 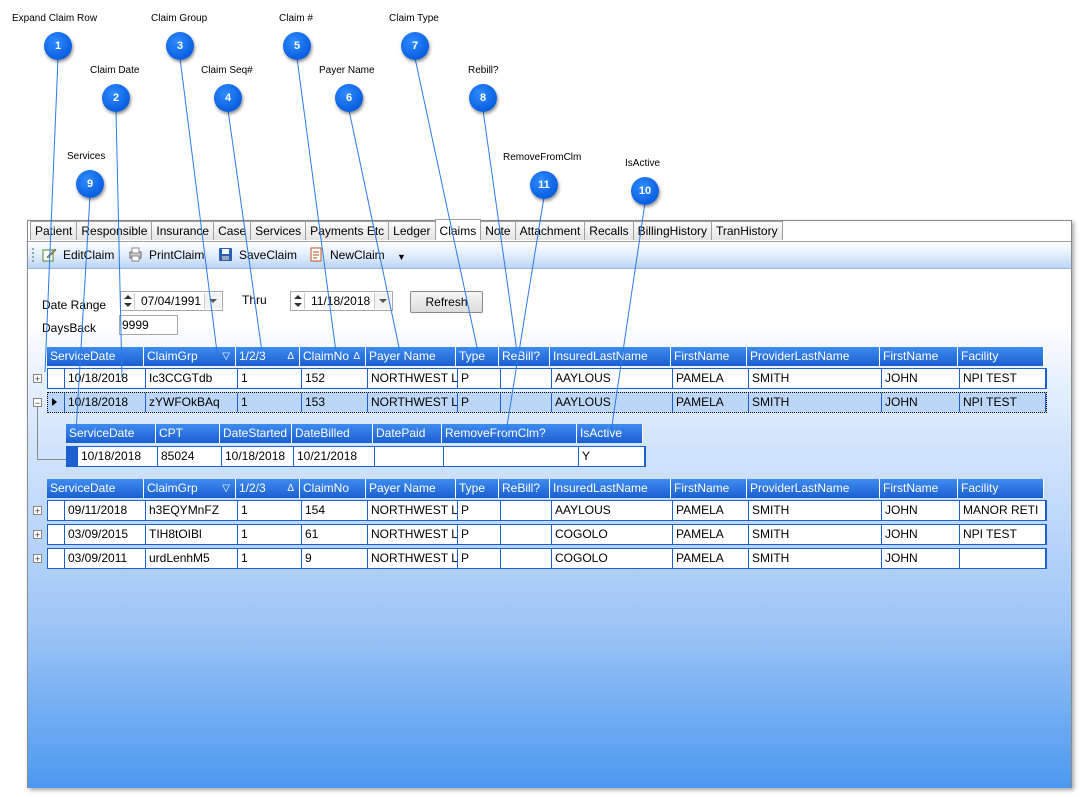 I want to click on column-header-payer-name: Payer Name, so click(x=411, y=356).